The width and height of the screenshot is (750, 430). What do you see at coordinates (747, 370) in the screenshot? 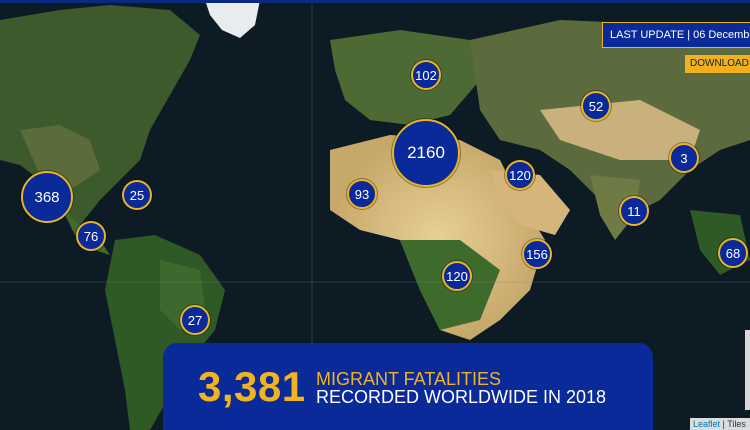
I see `side-panel-edge` at bounding box center [747, 370].